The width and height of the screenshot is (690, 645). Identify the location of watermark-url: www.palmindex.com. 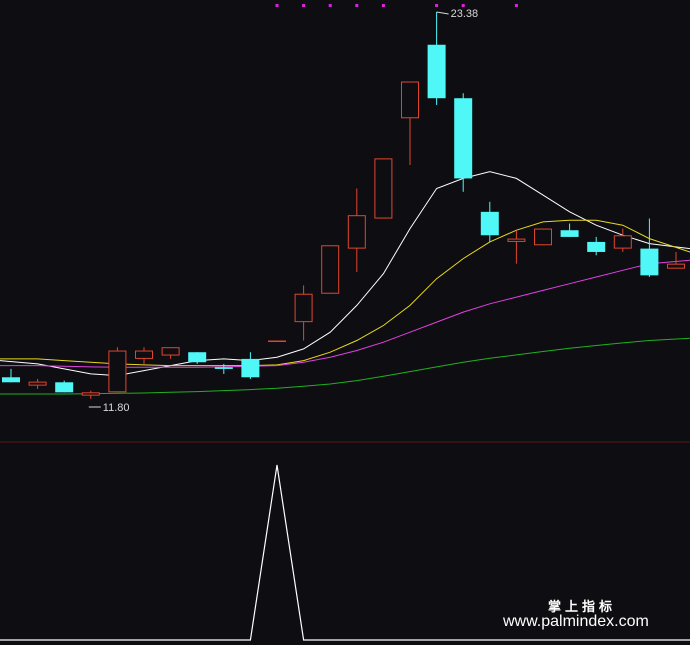
(575, 621).